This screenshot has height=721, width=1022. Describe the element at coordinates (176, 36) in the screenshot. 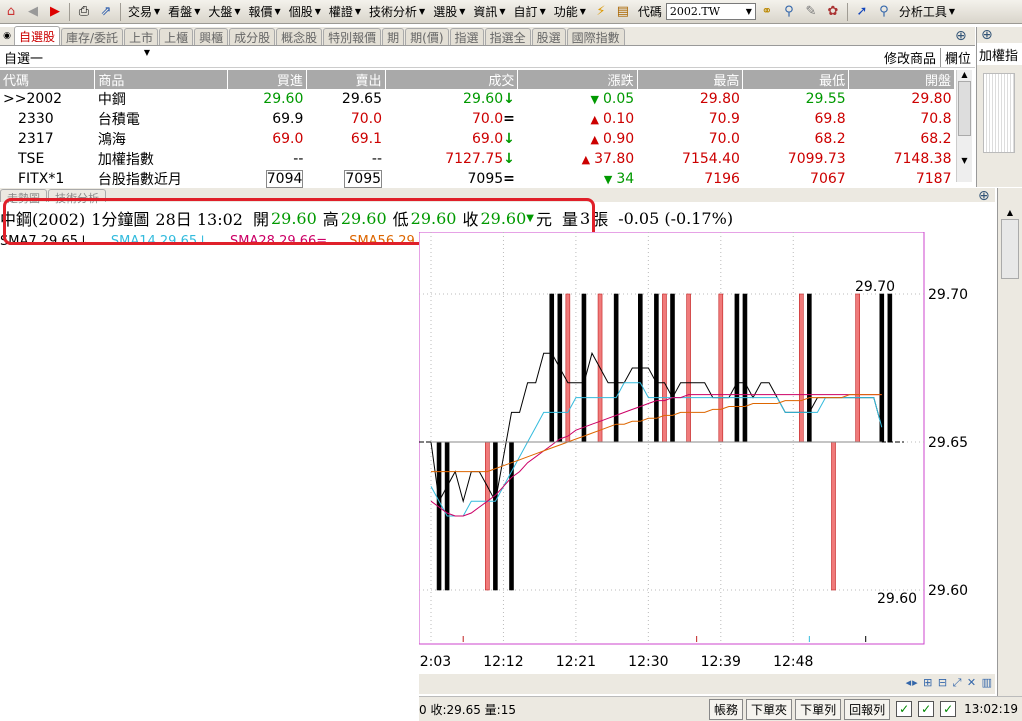

I see `tab-3: 上櫃` at that location.